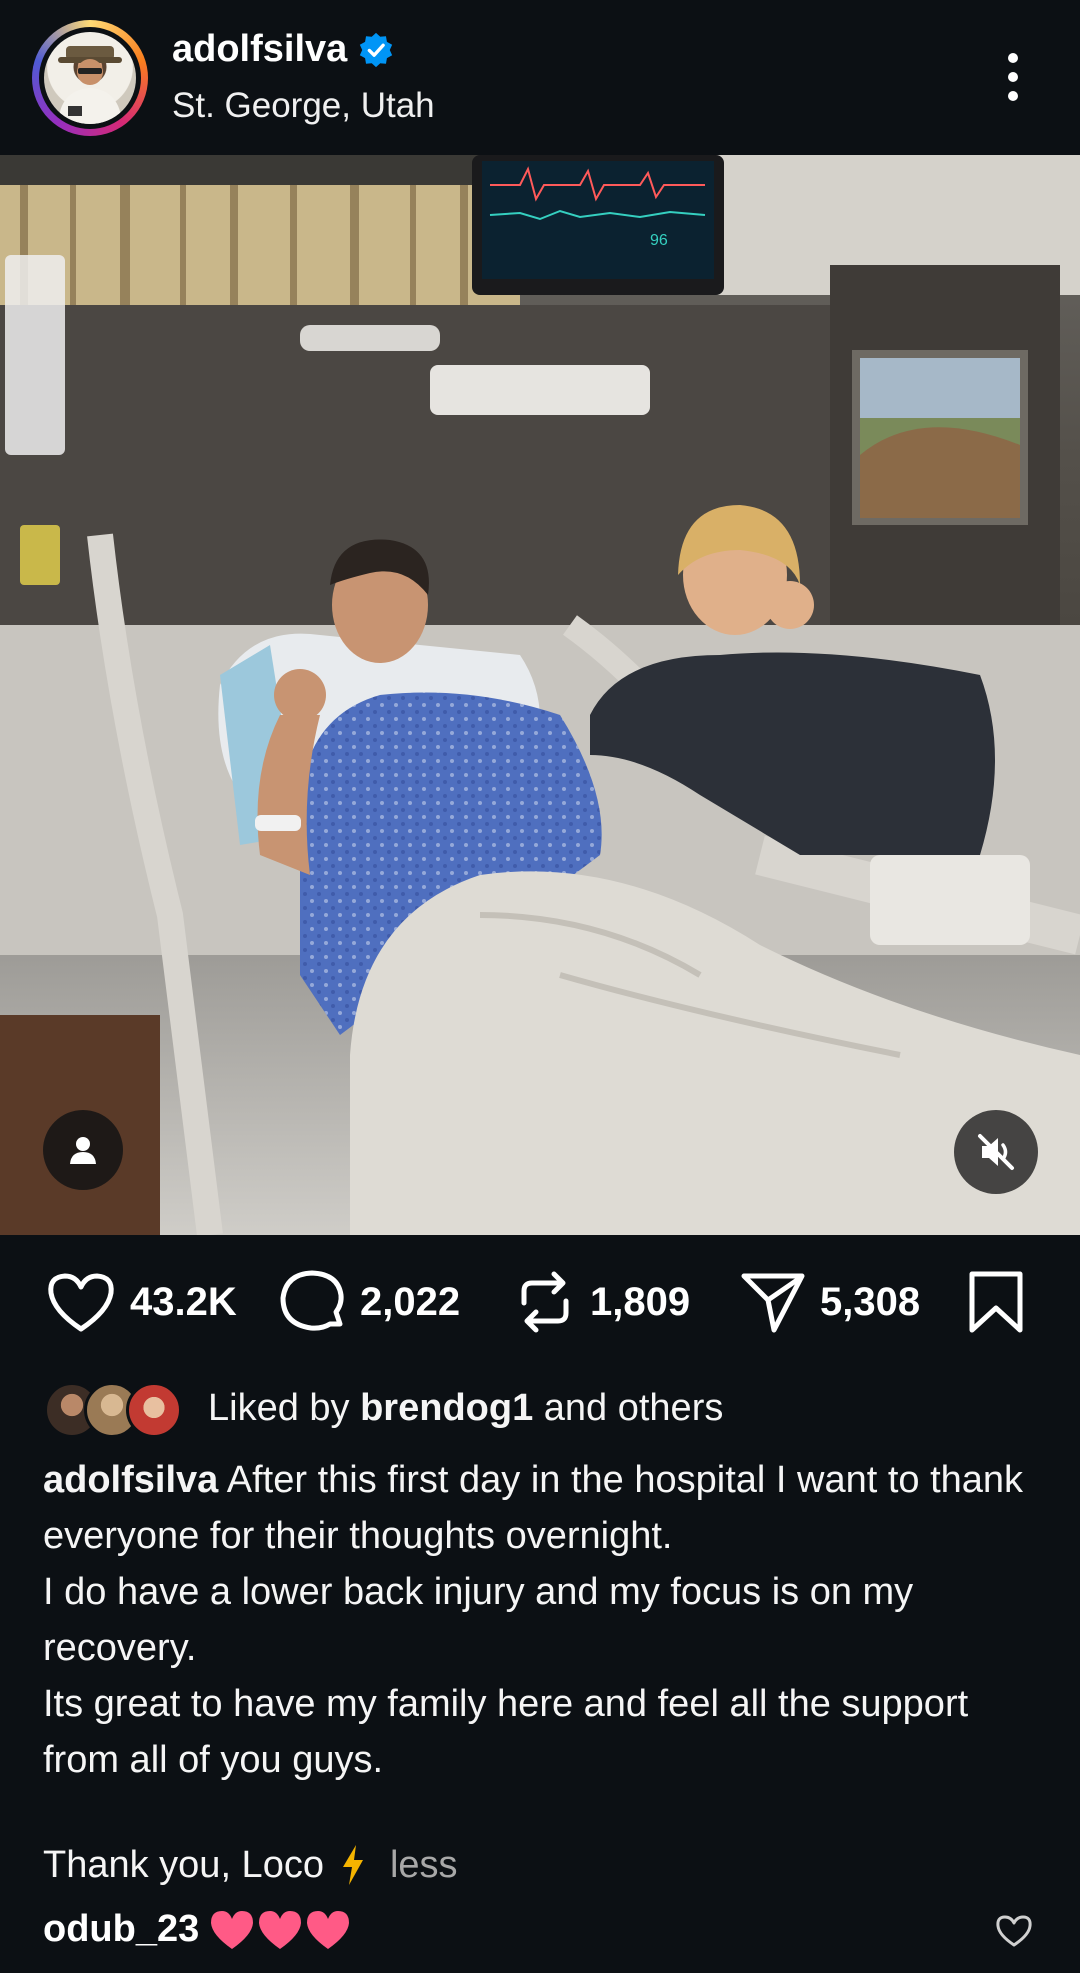  I want to click on post-actions: 43.2K 2,022 1,809 5,308, so click(540, 1302).